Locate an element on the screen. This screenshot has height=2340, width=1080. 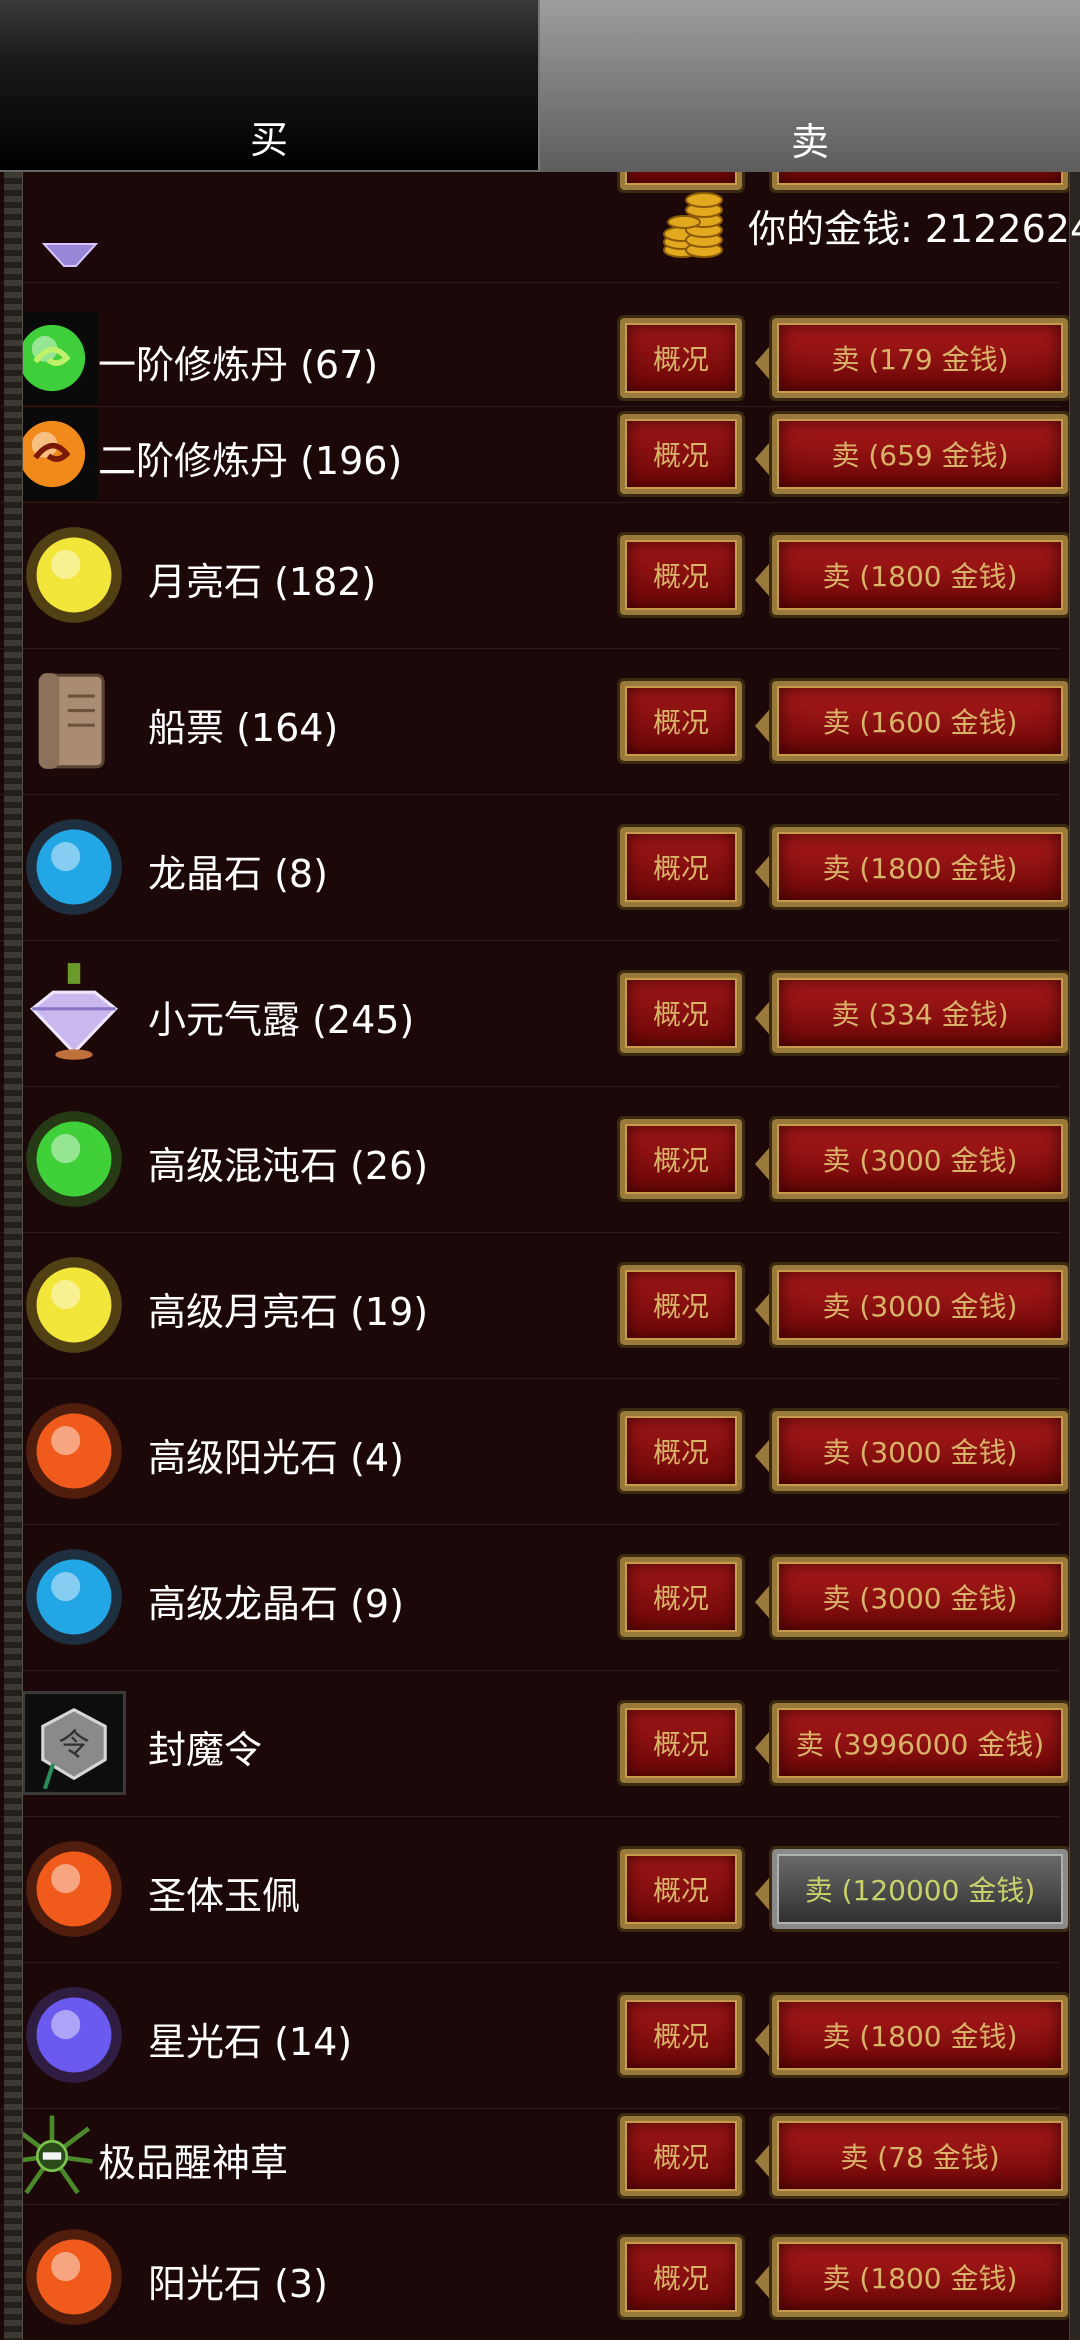
list-item: 船票 (164) 概况卖 (1600 金钱) is located at coordinates (540, 721).